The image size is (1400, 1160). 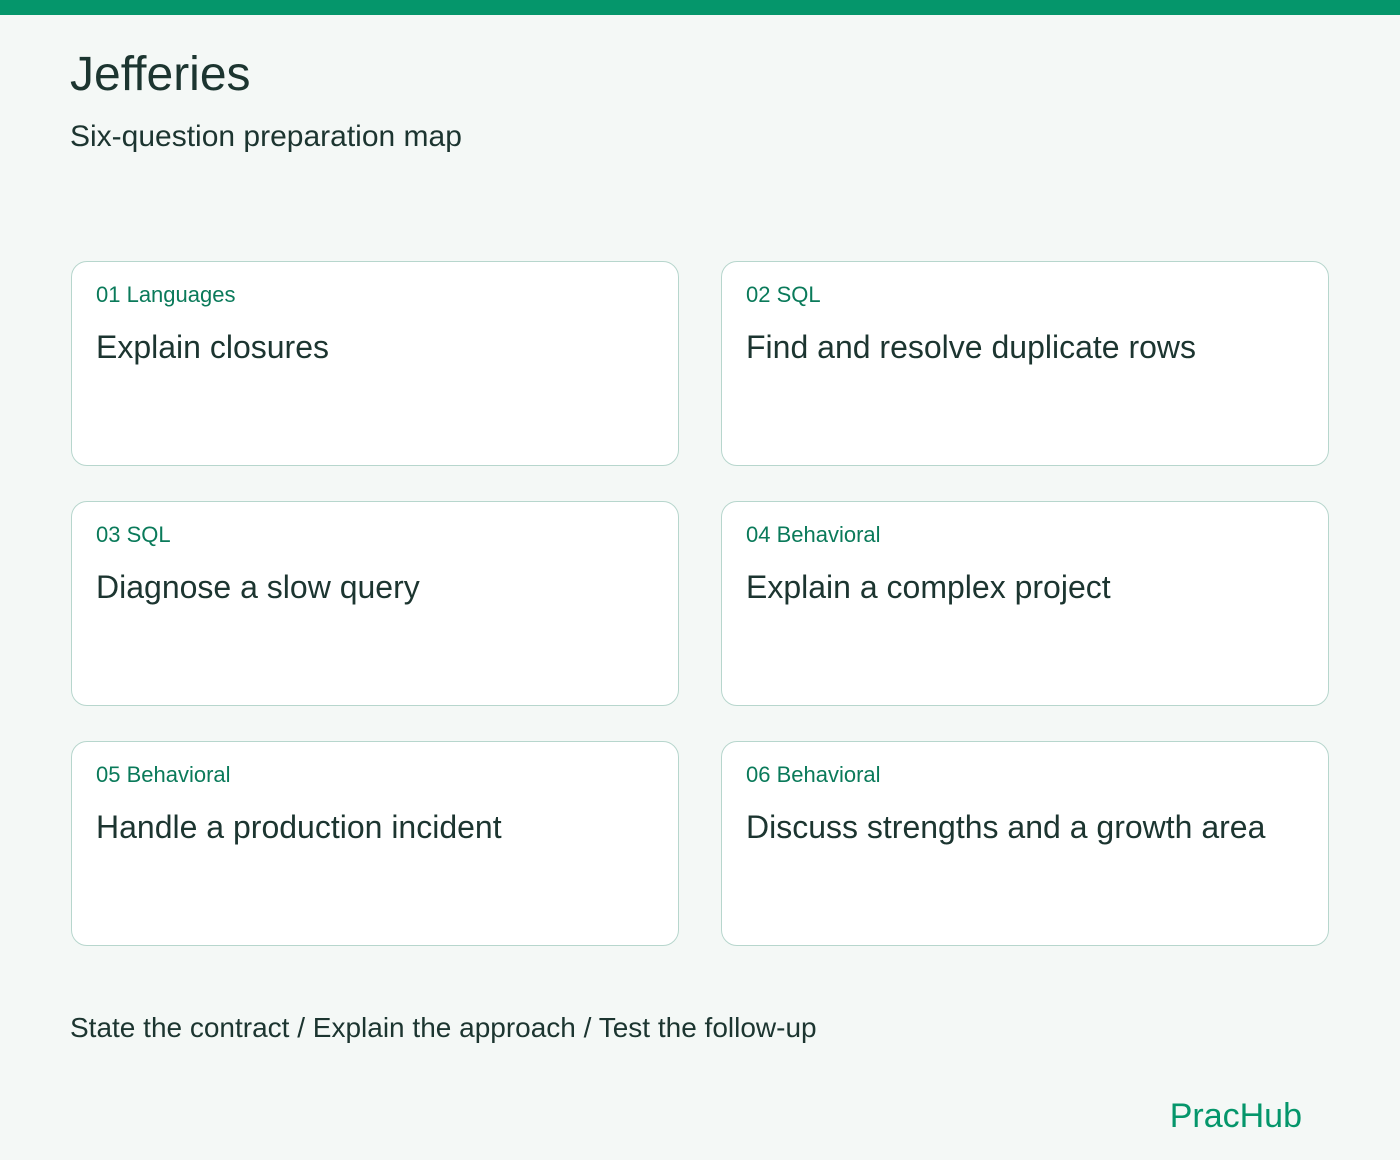 What do you see at coordinates (266, 136) in the screenshot?
I see `page-subtitle: Six-question preparation map` at bounding box center [266, 136].